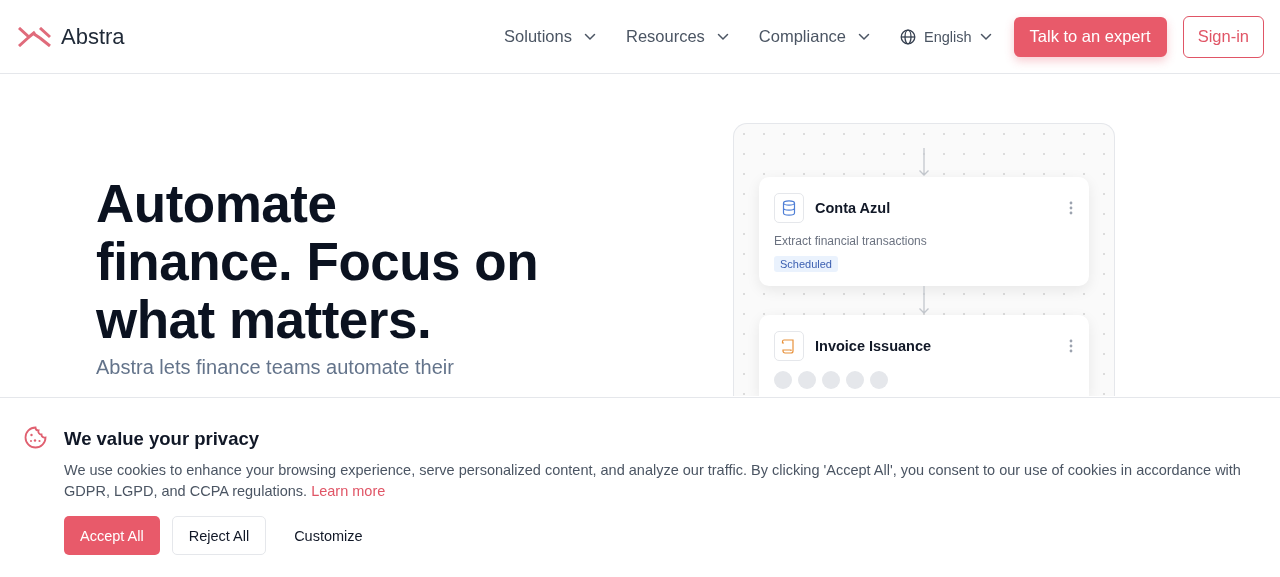  Describe the element at coordinates (851, 241) in the screenshot. I see `step-description: Extract financial transactions` at that location.